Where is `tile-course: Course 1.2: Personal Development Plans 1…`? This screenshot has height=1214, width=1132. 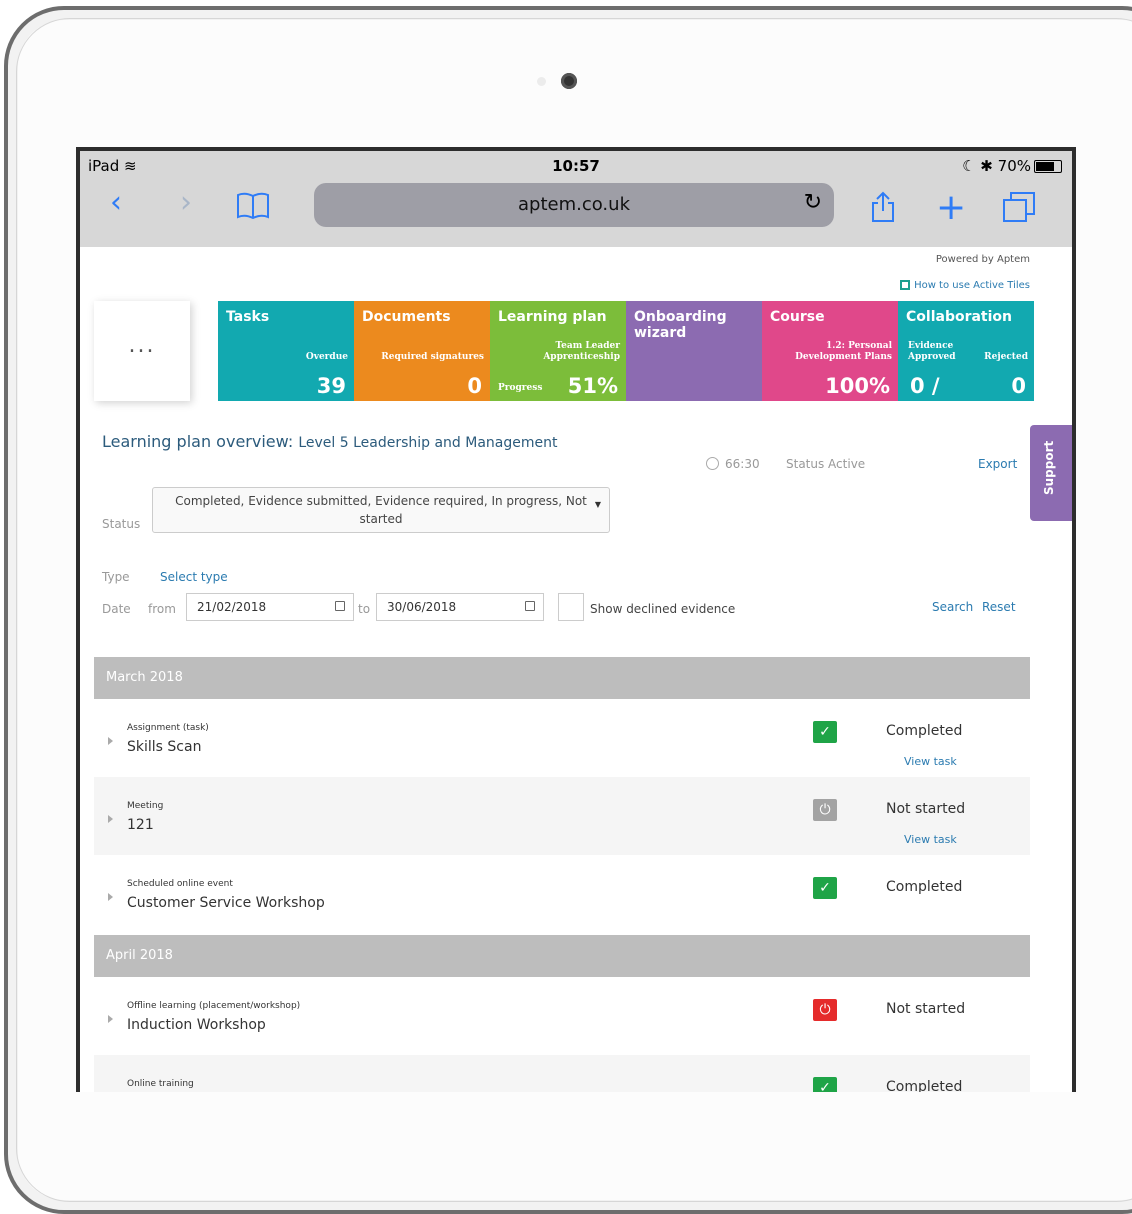 tile-course: Course 1.2: Personal Development Plans 1… is located at coordinates (830, 351).